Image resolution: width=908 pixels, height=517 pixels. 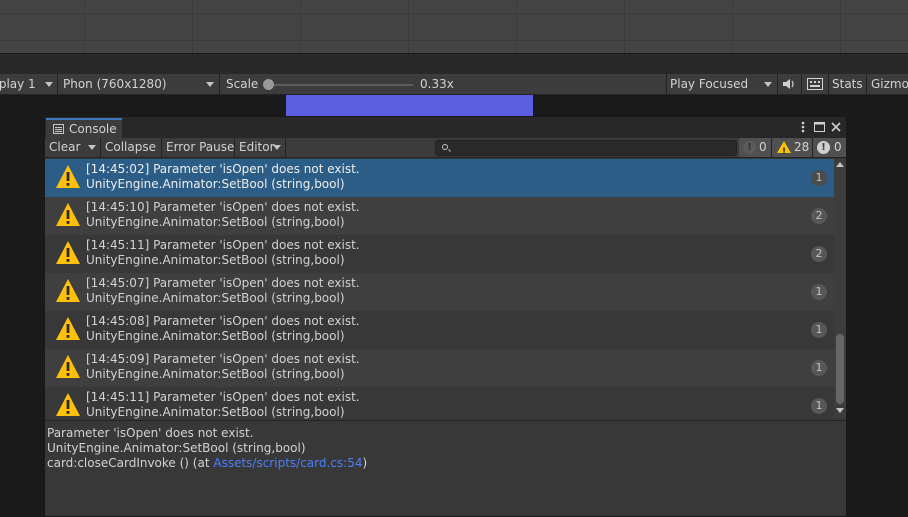 What do you see at coordinates (65, 147) in the screenshot?
I see `clear-button: Clear` at bounding box center [65, 147].